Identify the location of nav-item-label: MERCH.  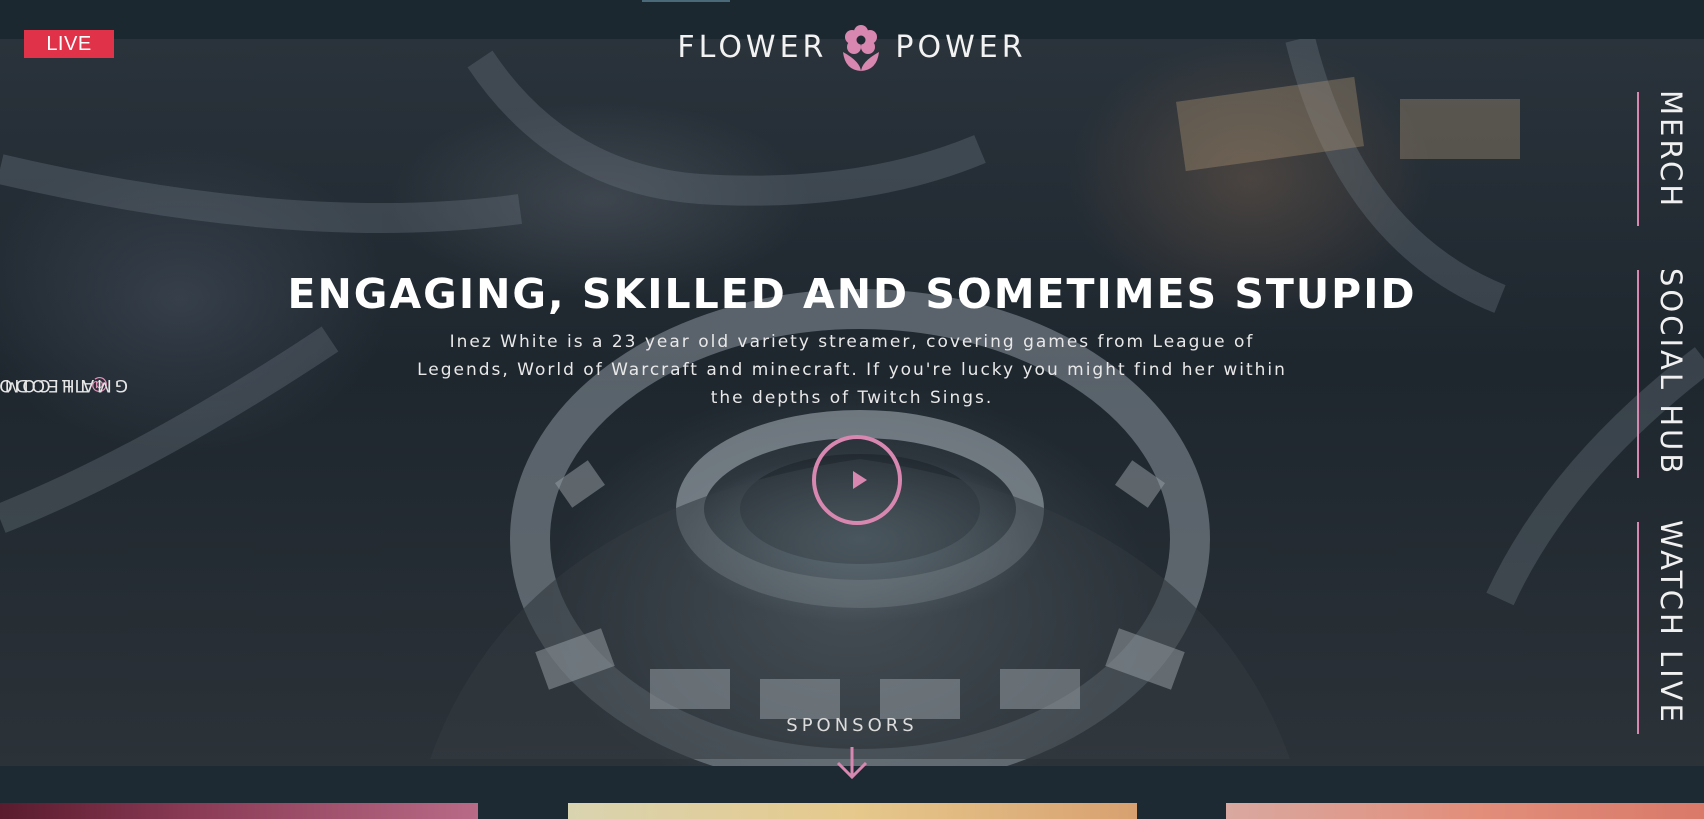
(1671, 150).